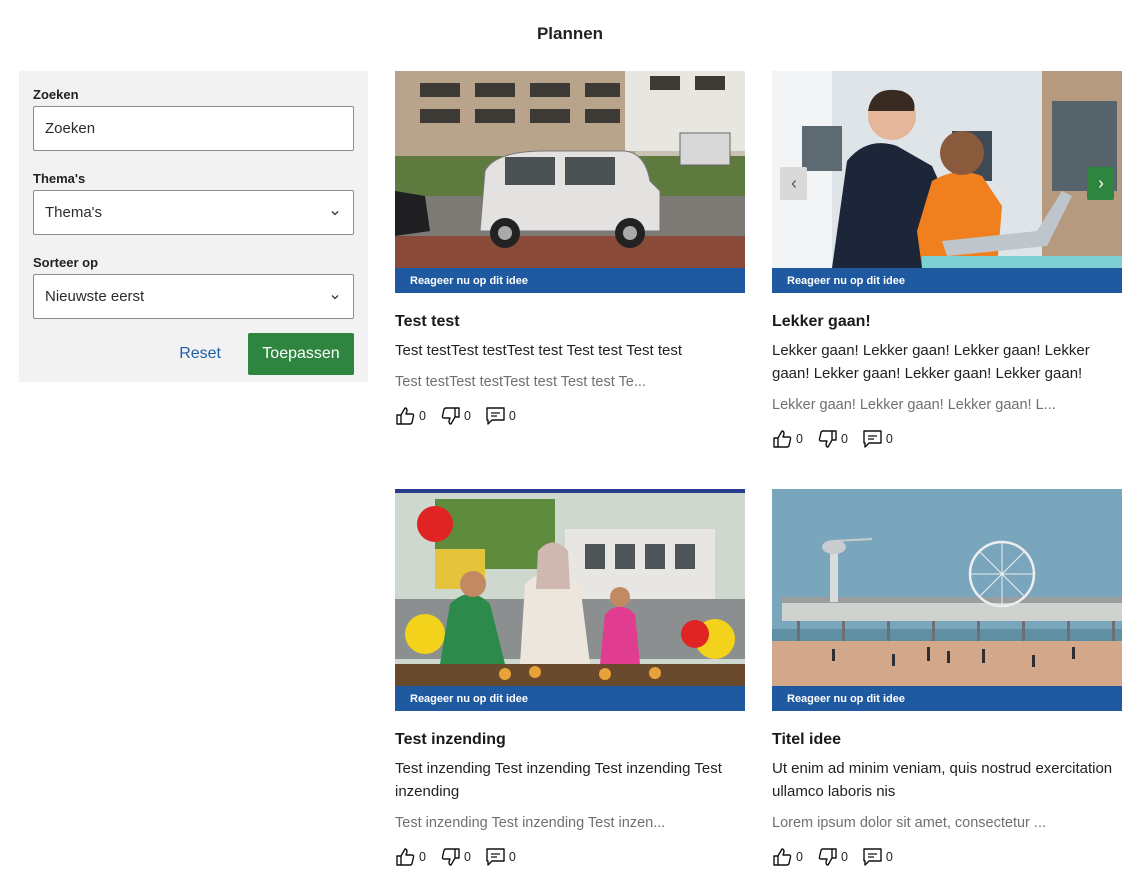 The width and height of the screenshot is (1140, 886). I want to click on search-input: Zoeken, so click(193, 128).